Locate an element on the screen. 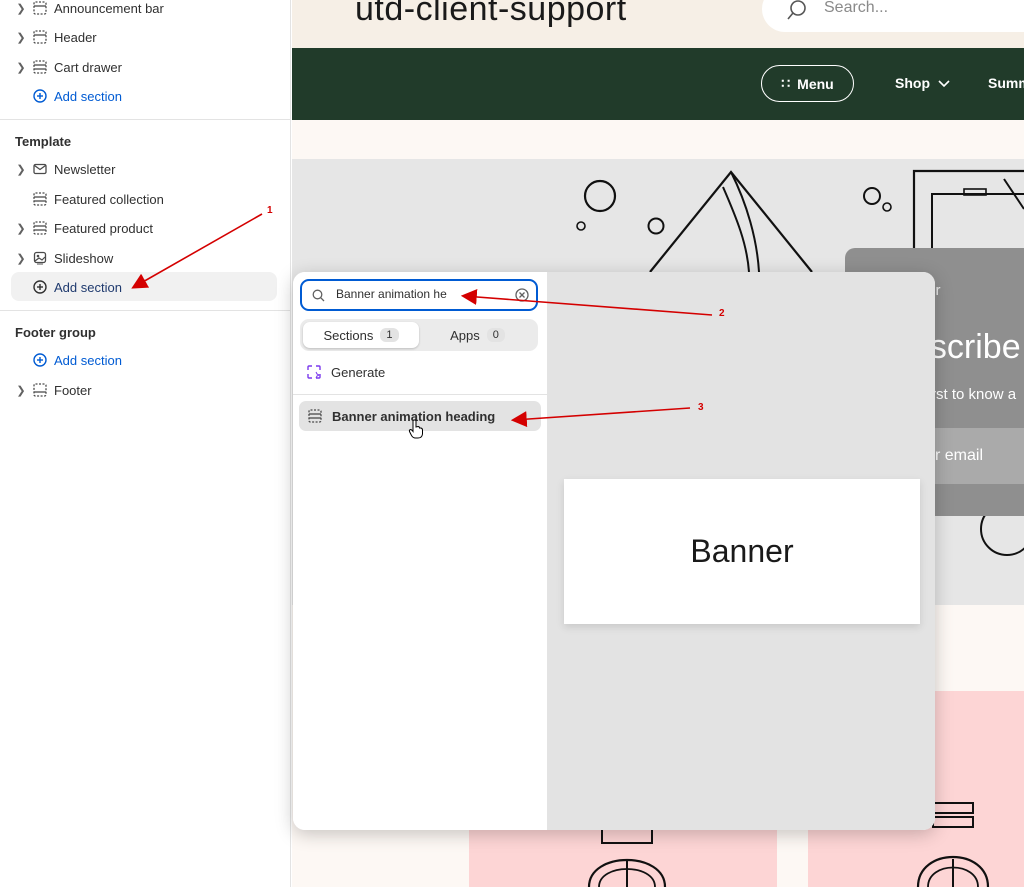 Image resolution: width=1024 pixels, height=887 pixels. store-nav-bar: ∷ Menu Shop Summ is located at coordinates (658, 84).